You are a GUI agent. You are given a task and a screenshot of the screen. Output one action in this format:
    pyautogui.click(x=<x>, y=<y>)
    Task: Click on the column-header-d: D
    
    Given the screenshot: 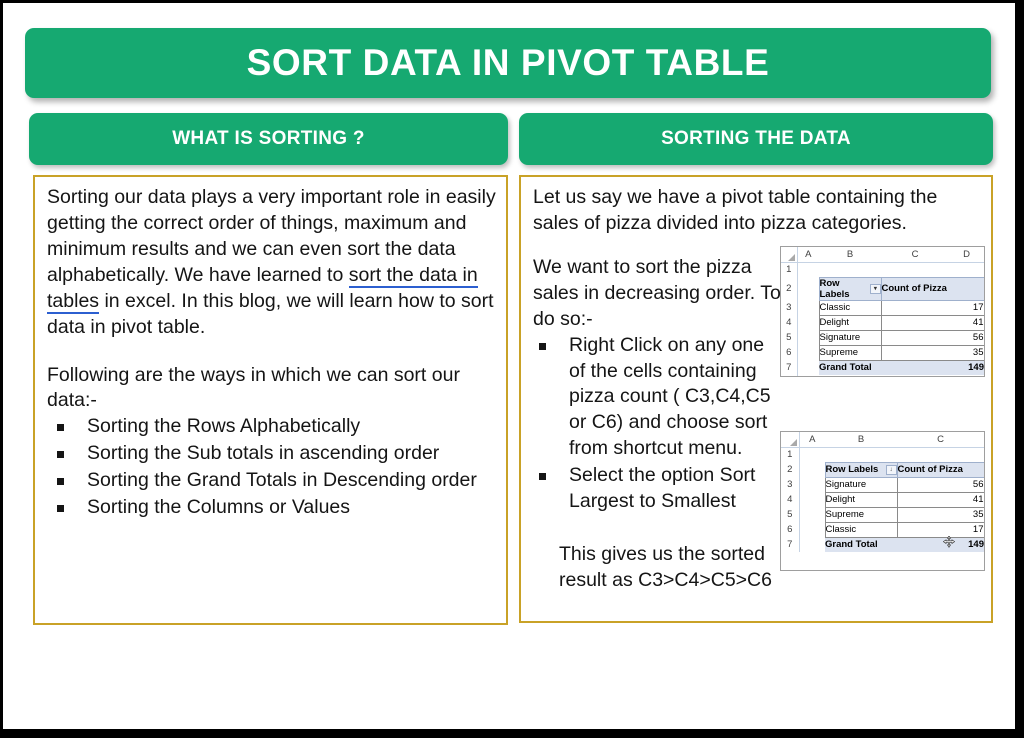 What is the action you would take?
    pyautogui.click(x=966, y=255)
    